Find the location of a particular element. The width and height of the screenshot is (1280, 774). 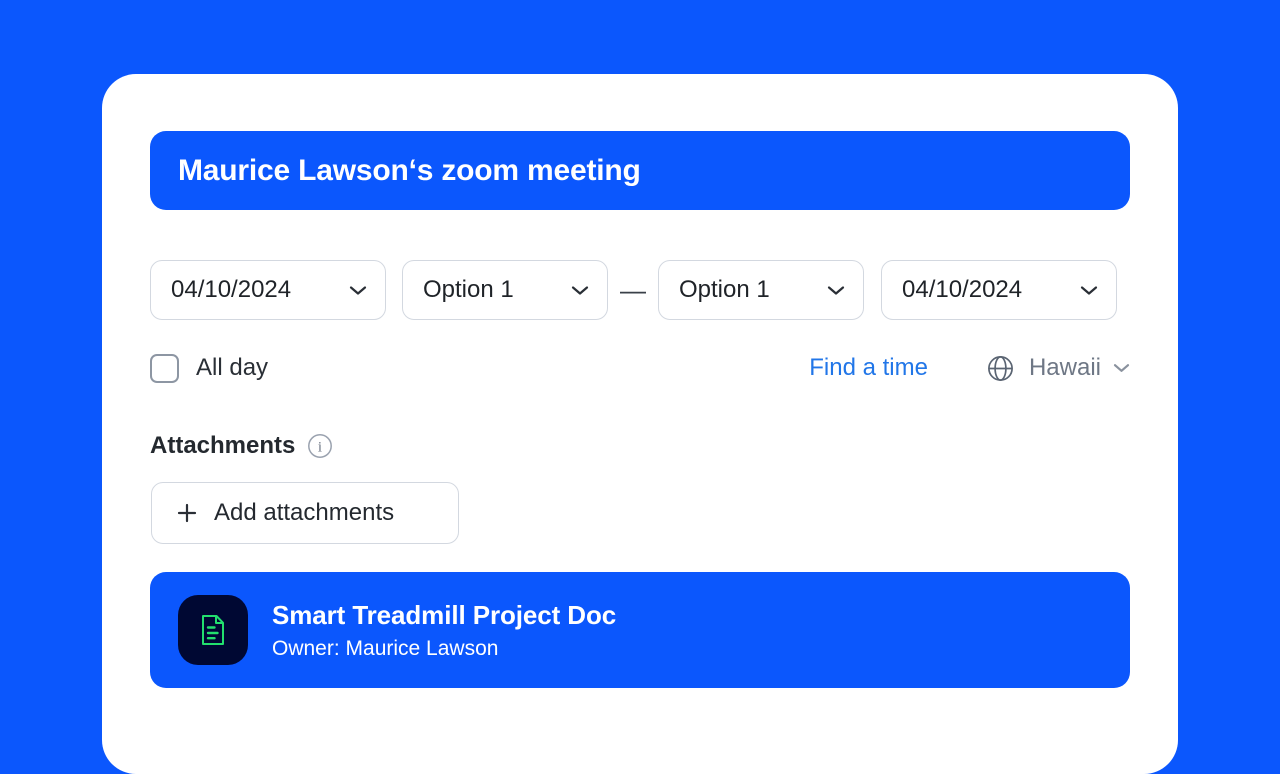

globe-icon is located at coordinates (1000, 368).